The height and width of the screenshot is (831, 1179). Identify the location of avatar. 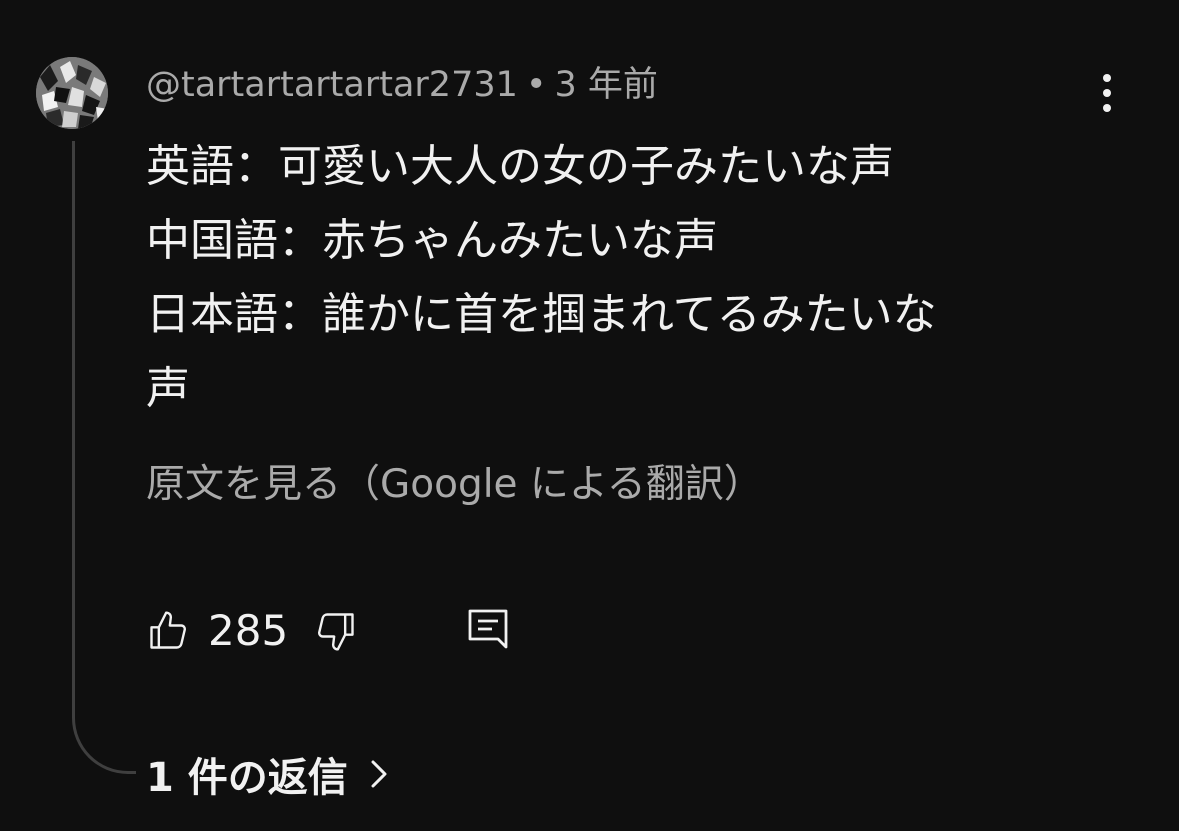
(72, 93).